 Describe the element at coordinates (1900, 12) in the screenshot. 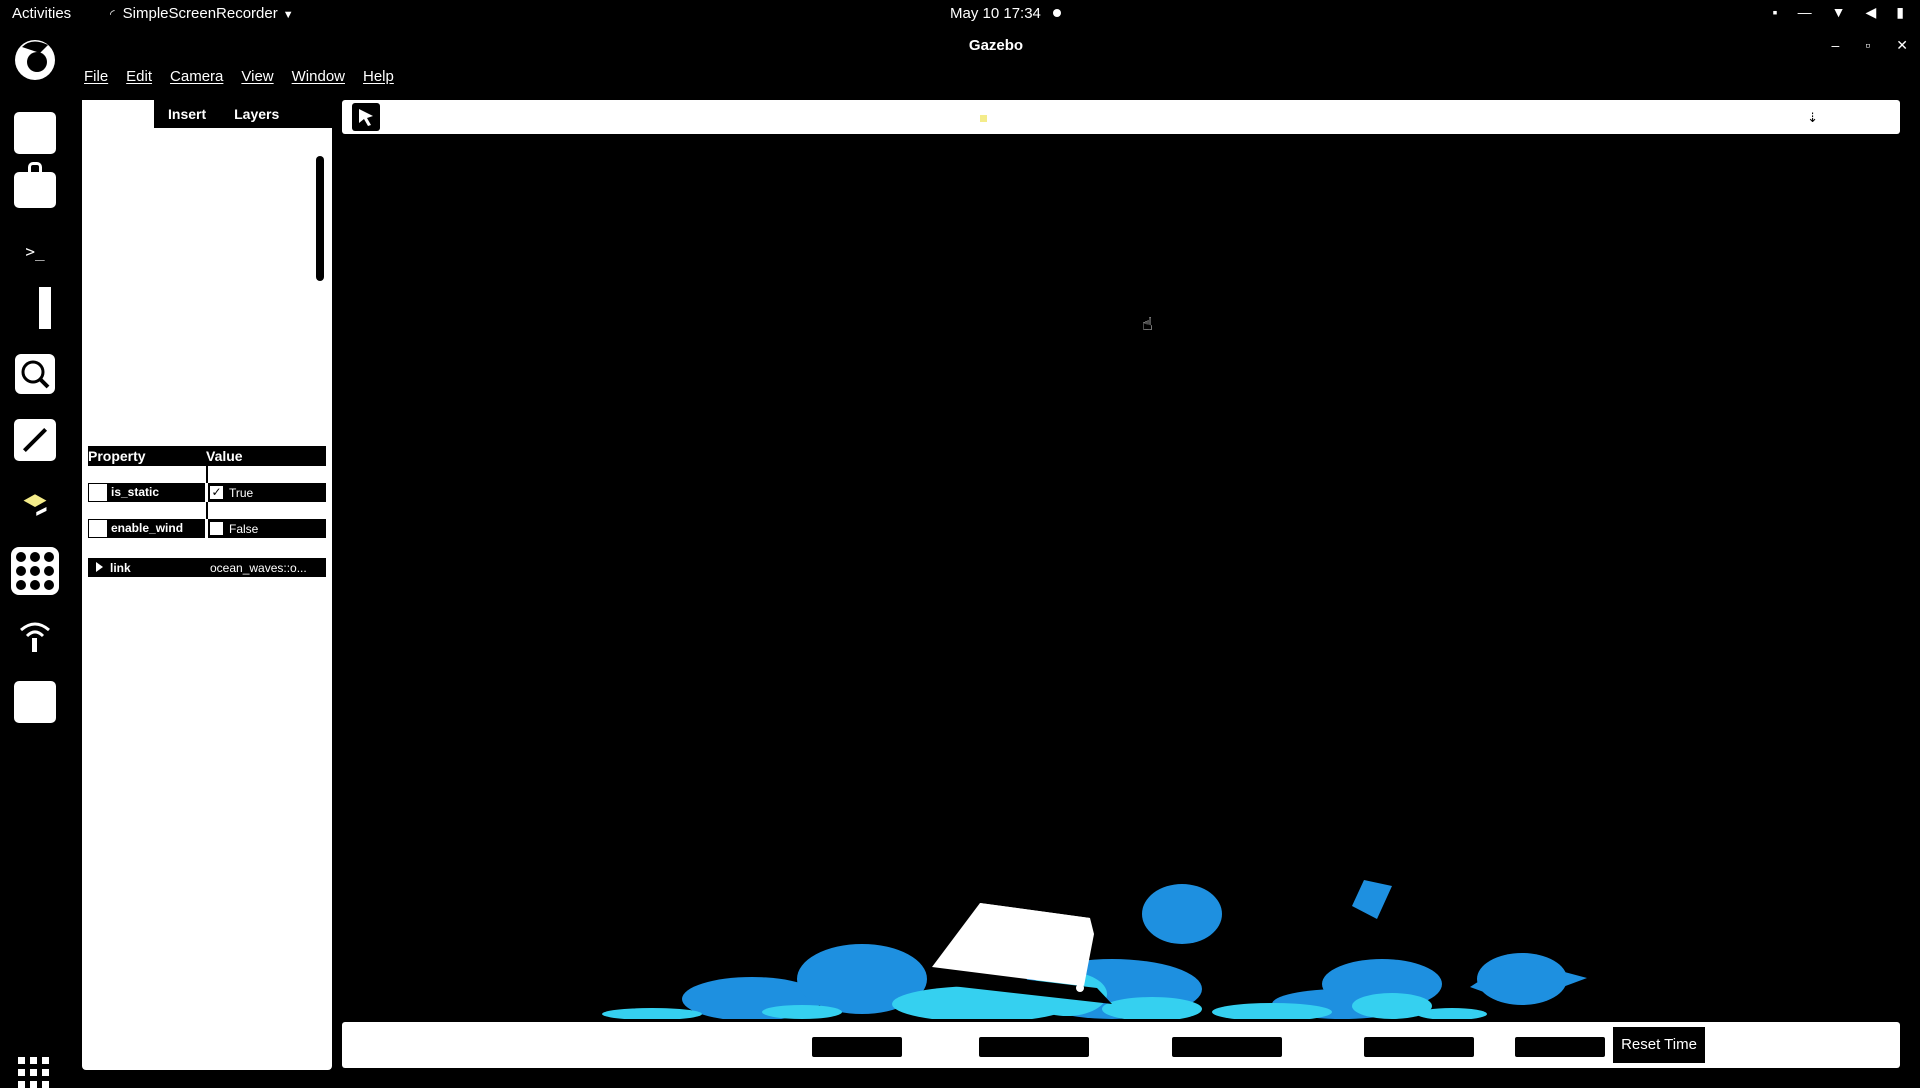

I see `battery-icon: ▮` at that location.